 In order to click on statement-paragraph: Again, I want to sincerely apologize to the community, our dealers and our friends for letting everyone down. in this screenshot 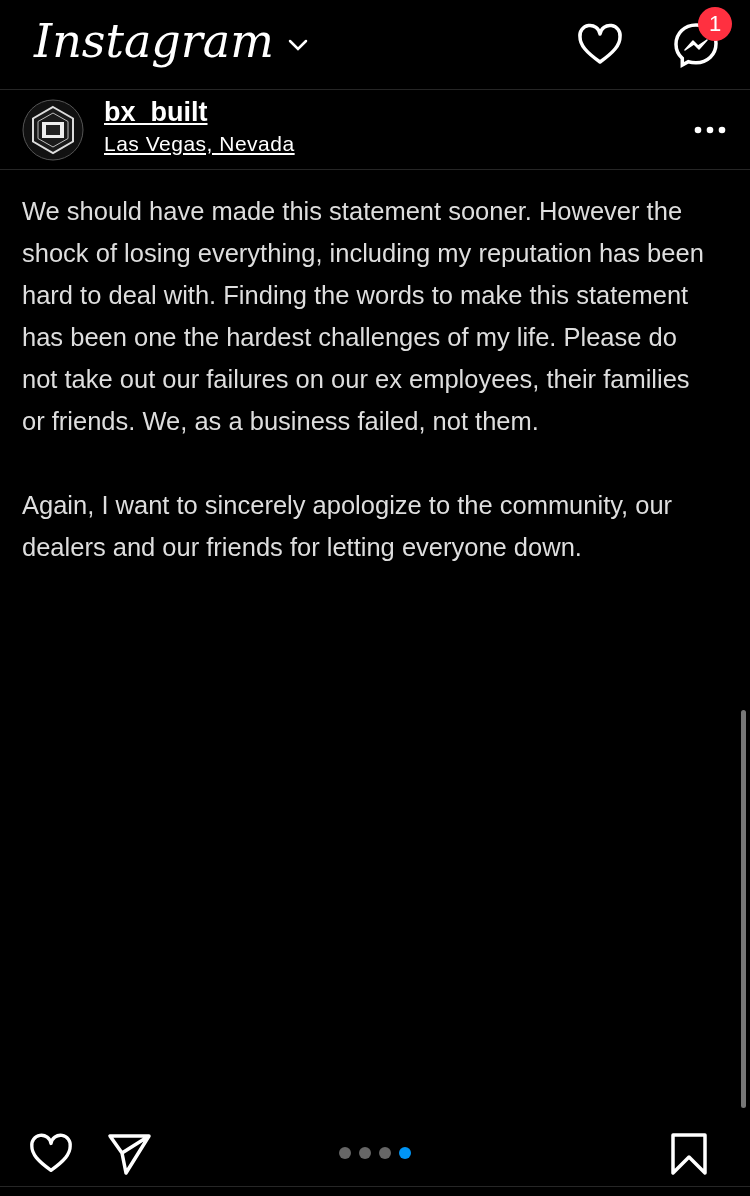, I will do `click(348, 526)`.